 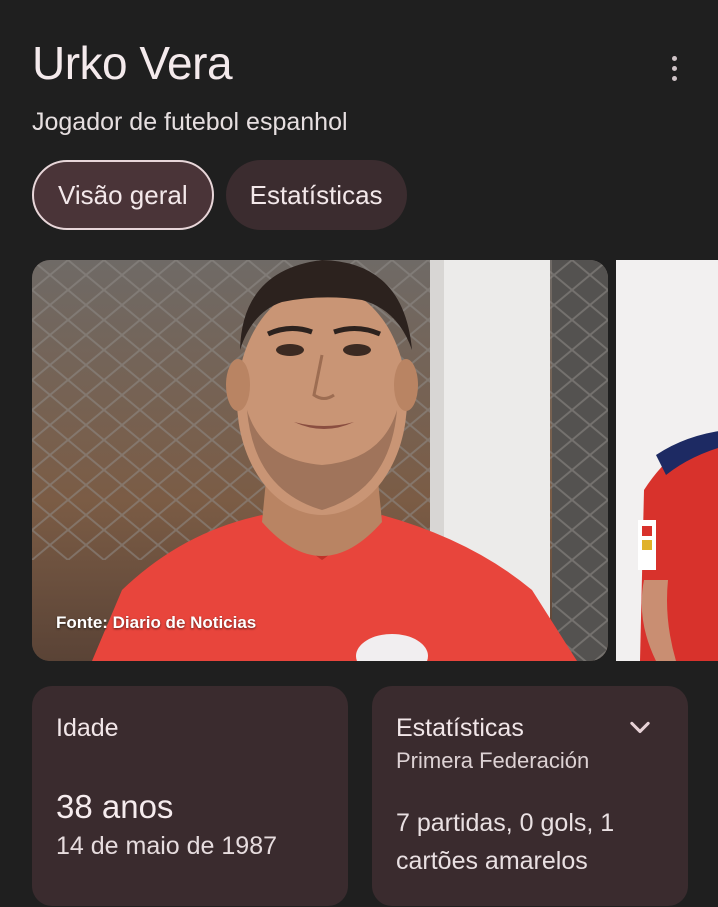 I want to click on player-photo-secondary, so click(x=667, y=460).